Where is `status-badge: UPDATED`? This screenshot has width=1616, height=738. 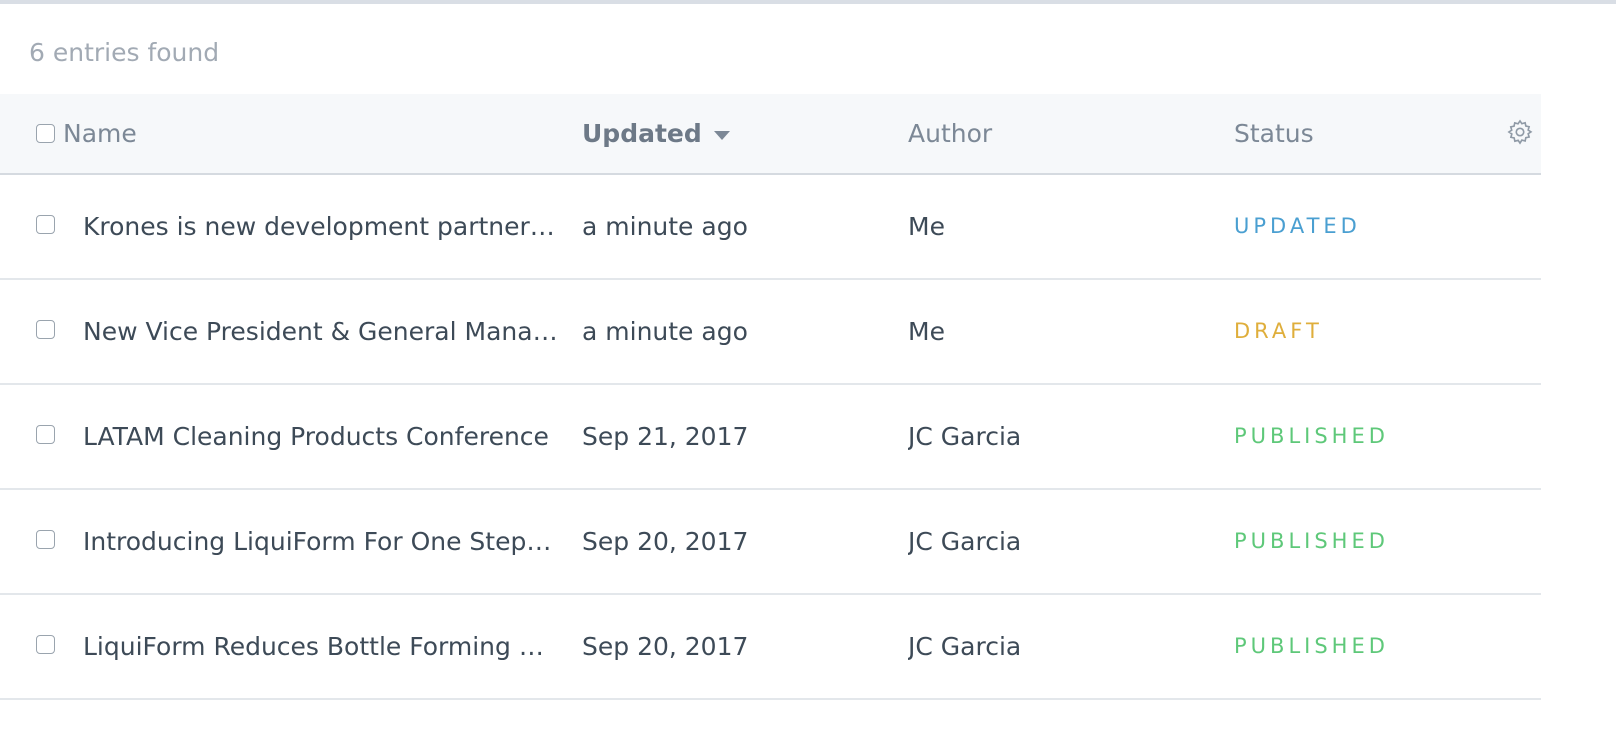 status-badge: UPDATED is located at coordinates (1297, 226).